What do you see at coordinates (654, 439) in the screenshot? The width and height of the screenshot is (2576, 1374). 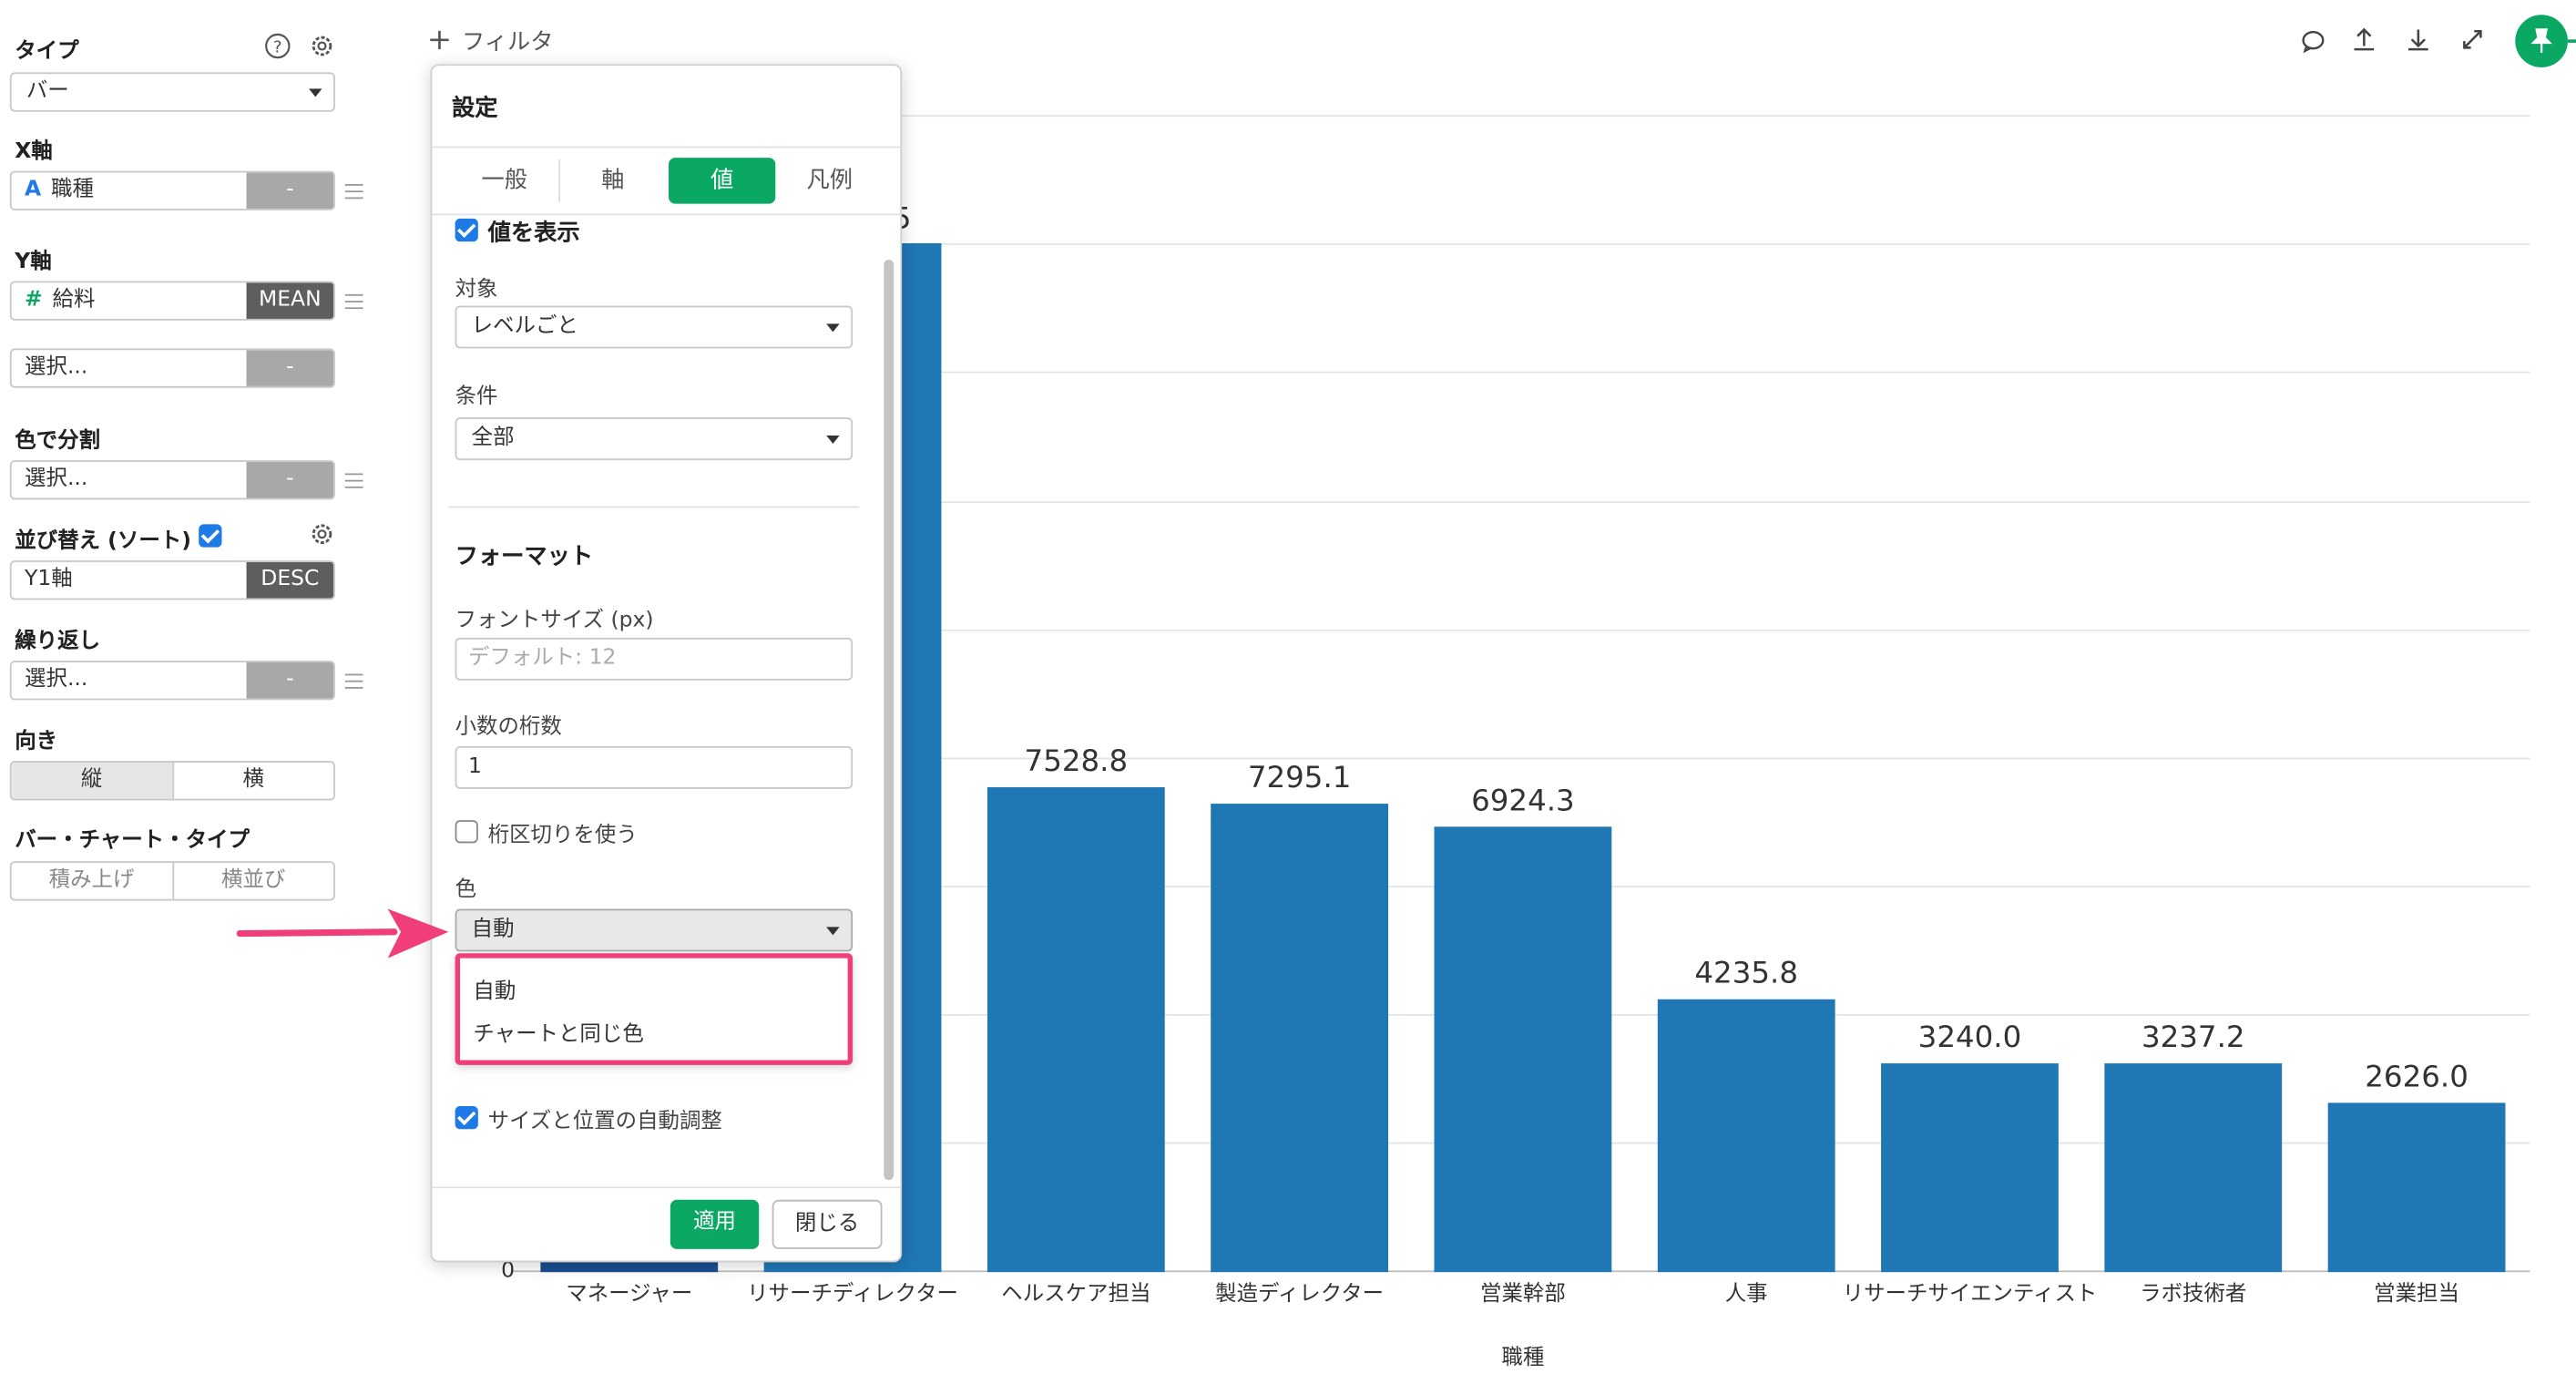 I see `condition-select: 全部` at bounding box center [654, 439].